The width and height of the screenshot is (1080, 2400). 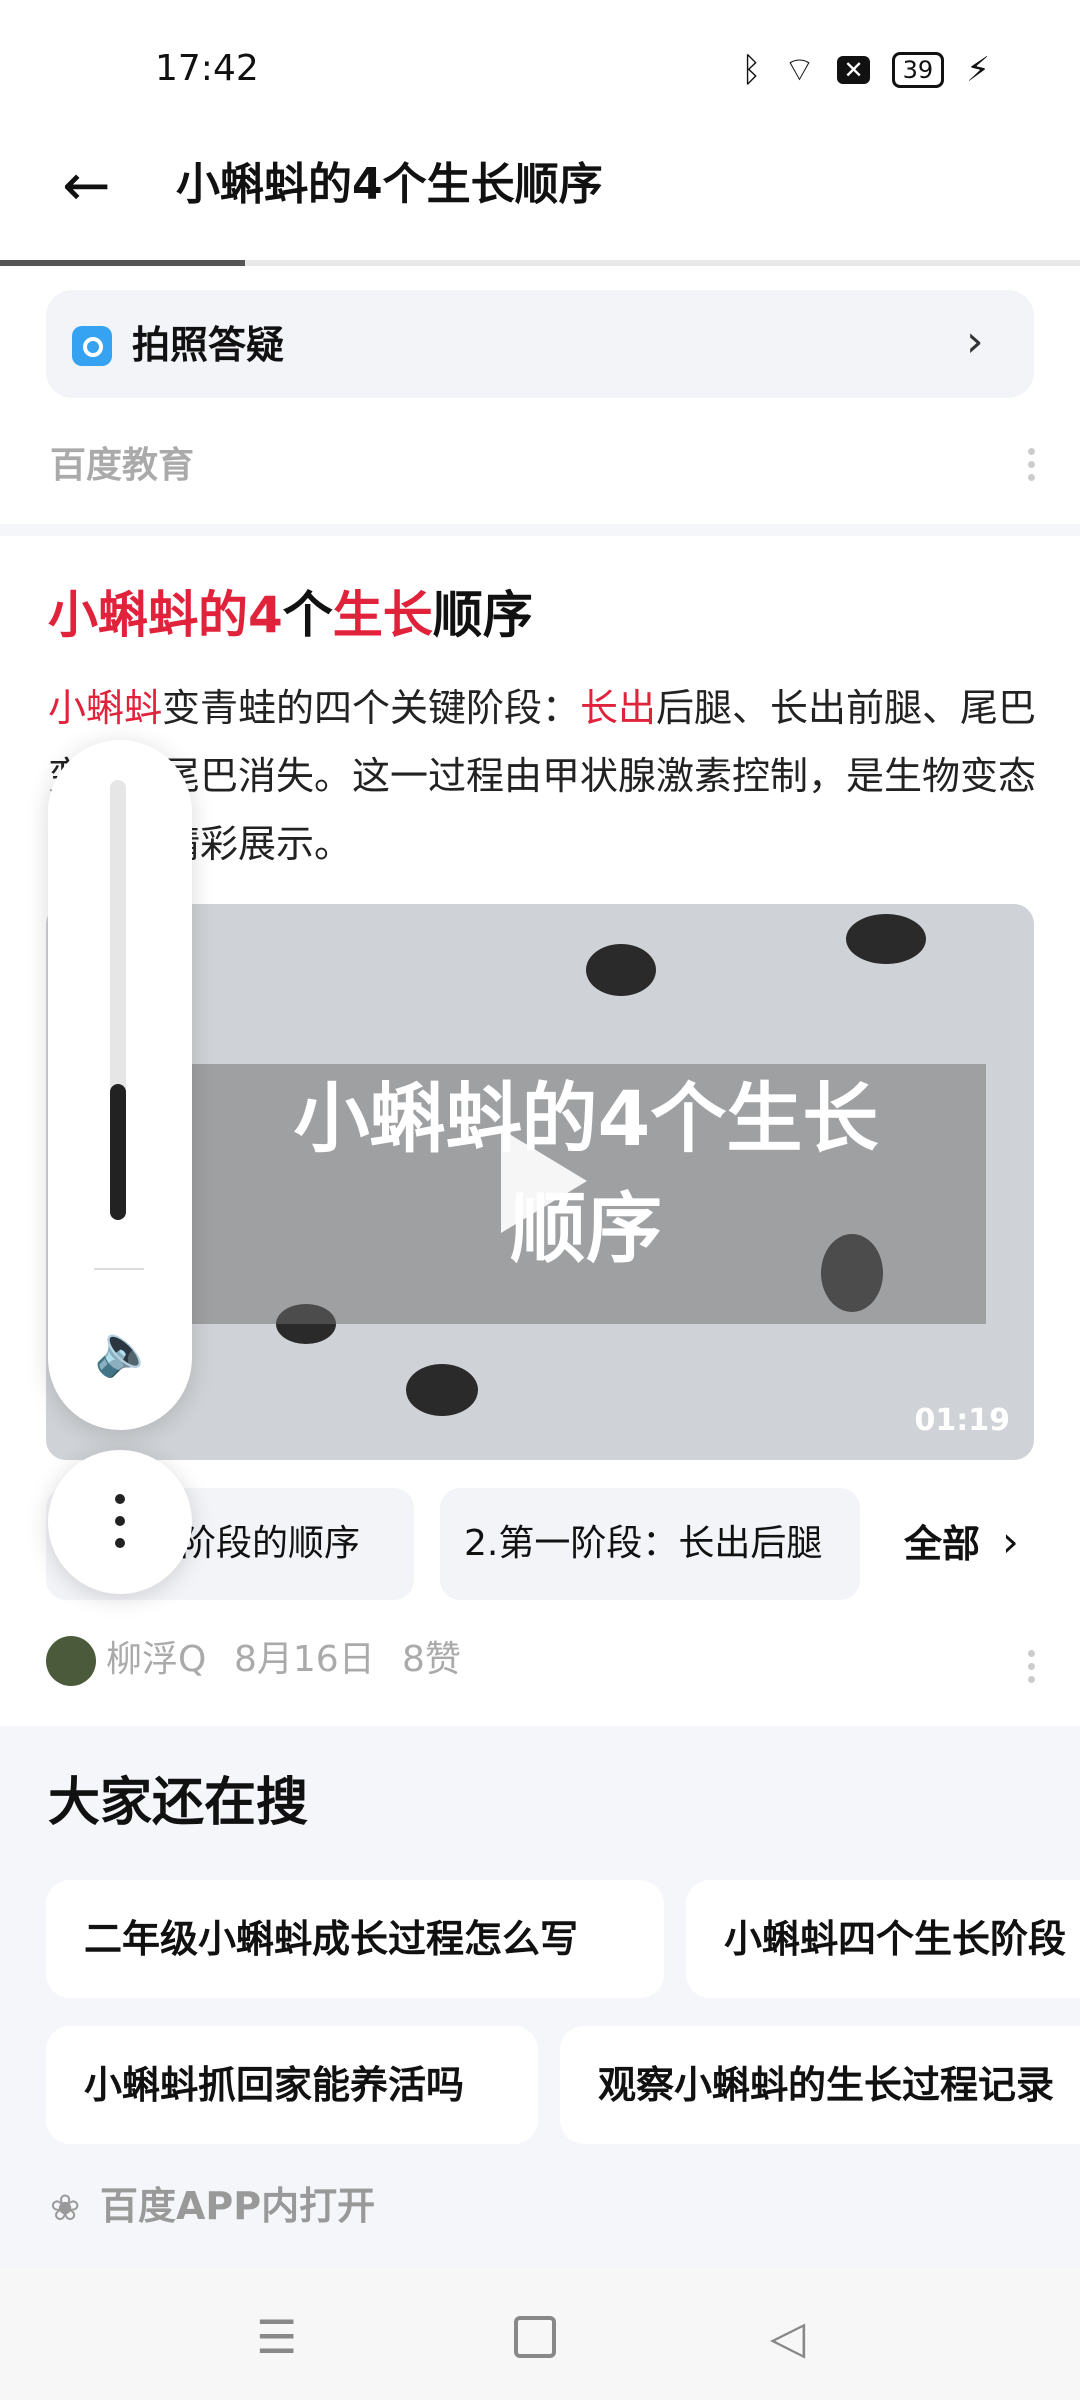 I want to click on play-icon, so click(x=544, y=1181).